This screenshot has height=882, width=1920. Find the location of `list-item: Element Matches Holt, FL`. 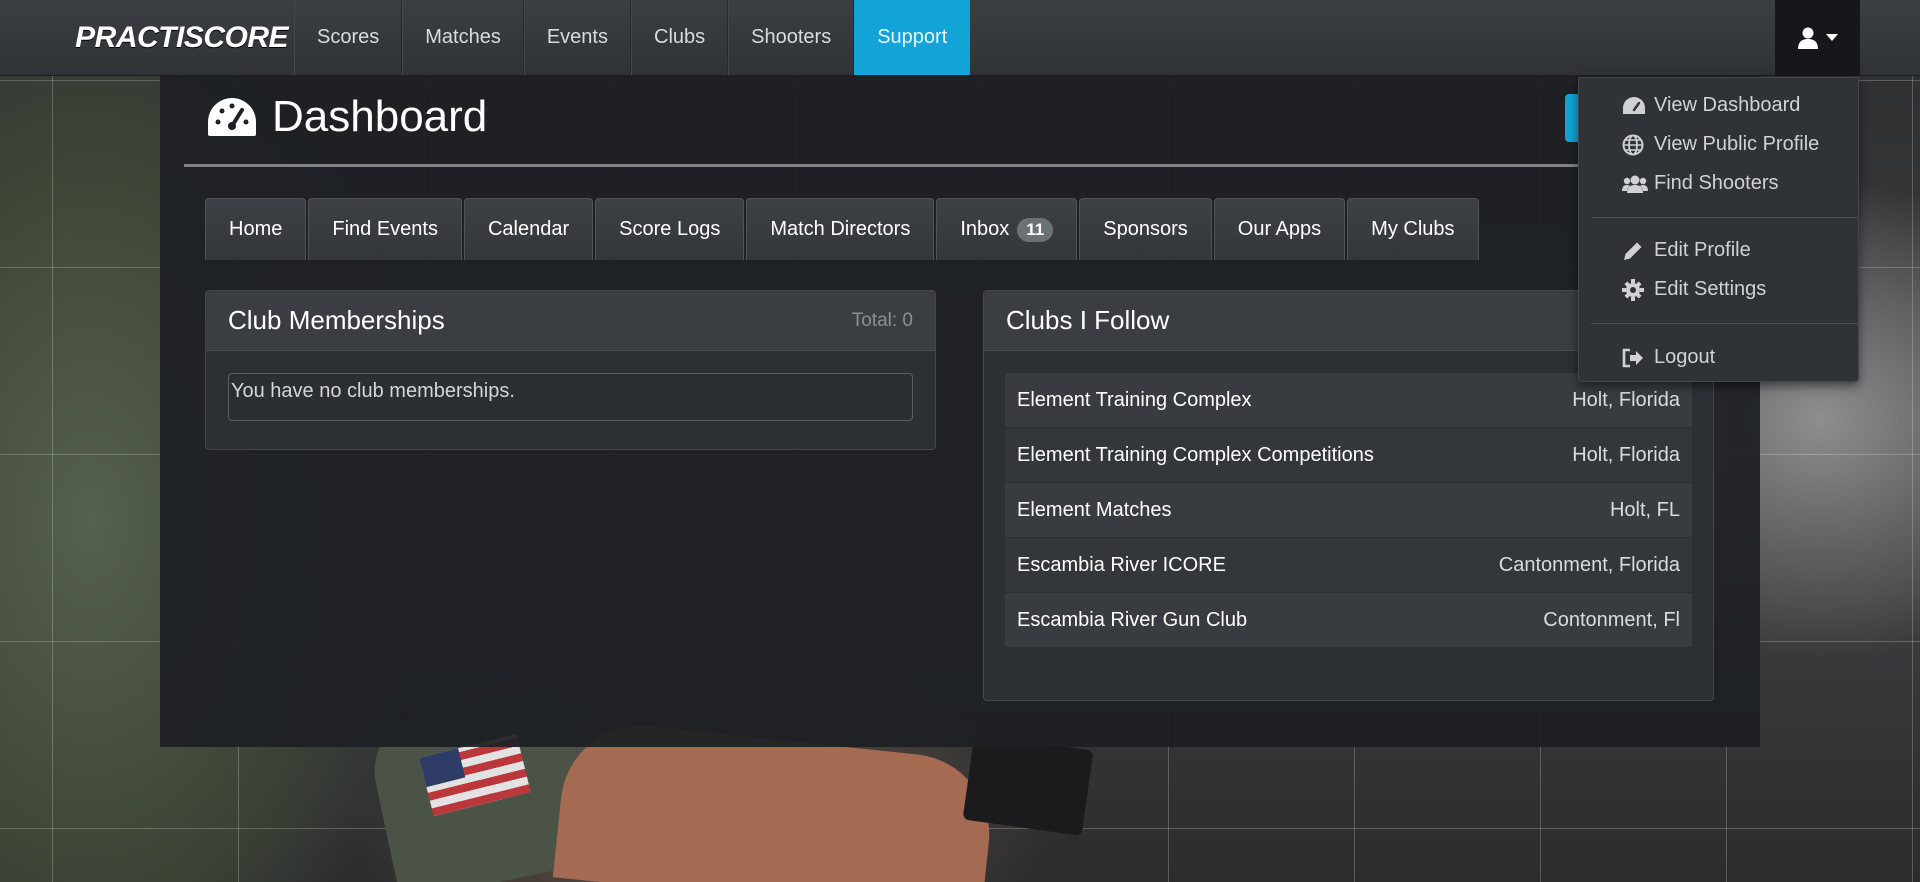

list-item: Element Matches Holt, FL is located at coordinates (1348, 510).